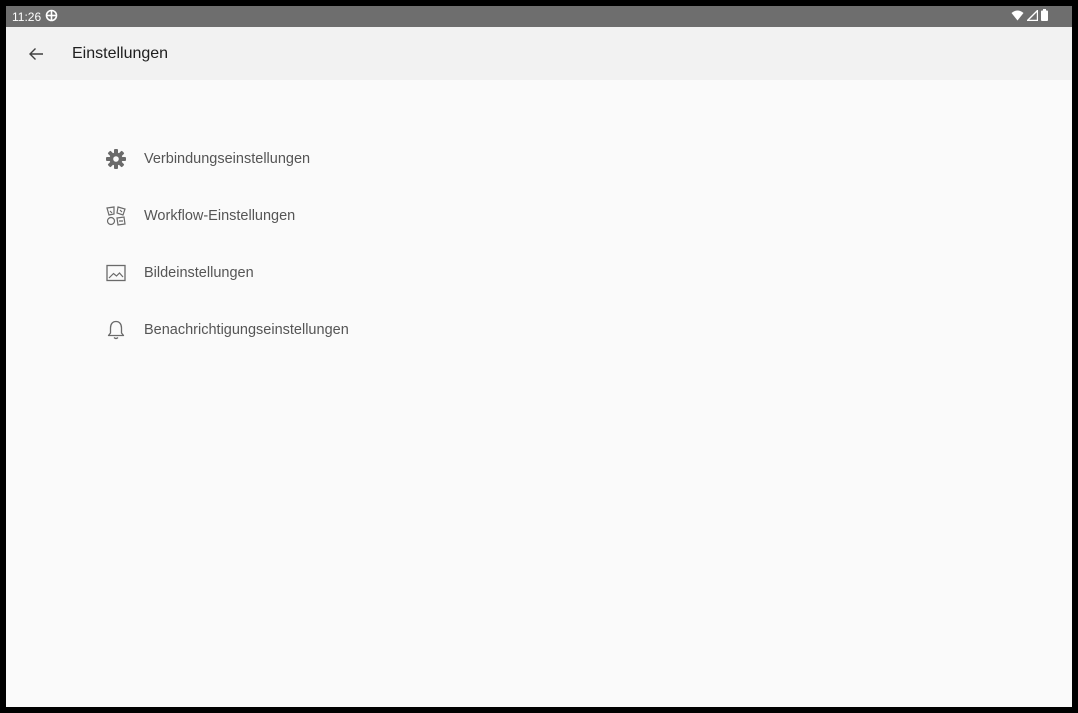  I want to click on status-bar: 11:26, so click(539, 16).